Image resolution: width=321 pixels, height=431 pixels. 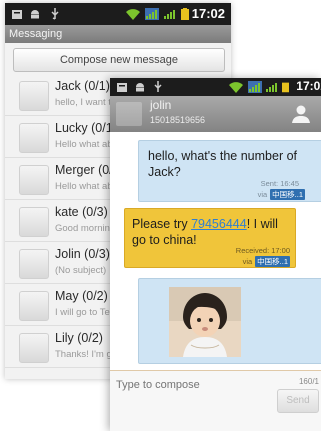 What do you see at coordinates (219, 224) in the screenshot?
I see `phone-number-link: 79456444` at bounding box center [219, 224].